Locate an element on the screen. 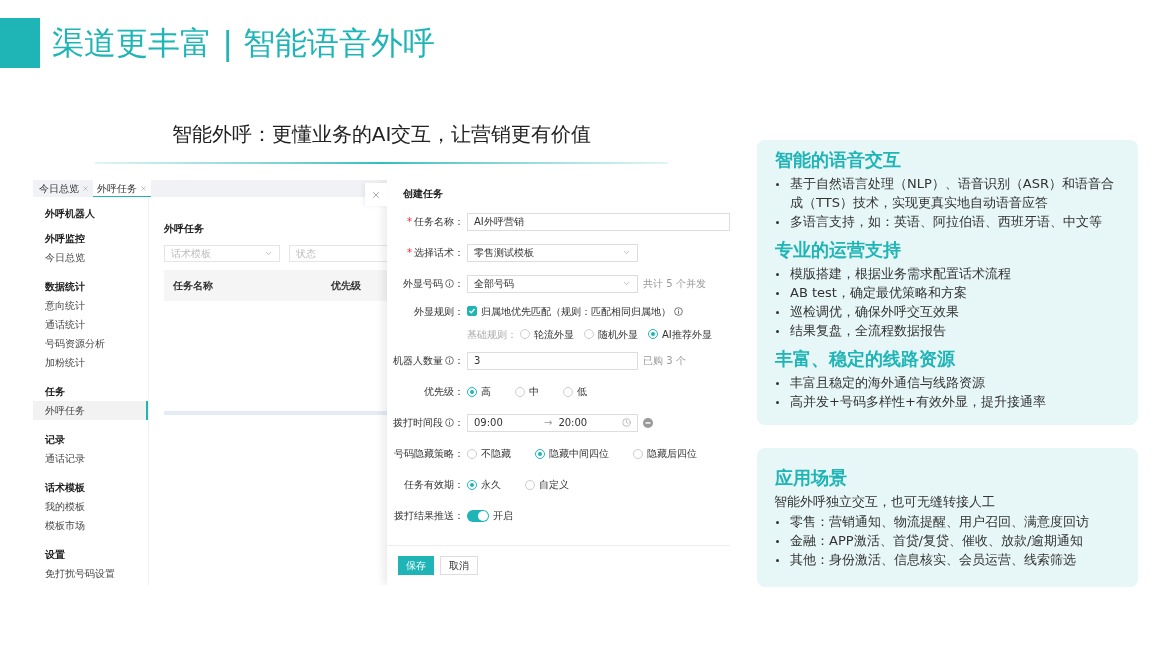 The height and width of the screenshot is (653, 1176). sidebar-item: 今日总览 is located at coordinates (90, 257).